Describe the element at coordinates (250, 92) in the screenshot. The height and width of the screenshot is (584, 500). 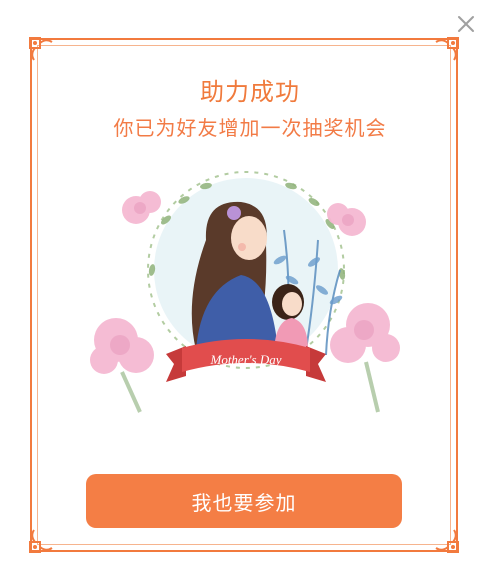
I see `dialog-title: 助力成功` at that location.